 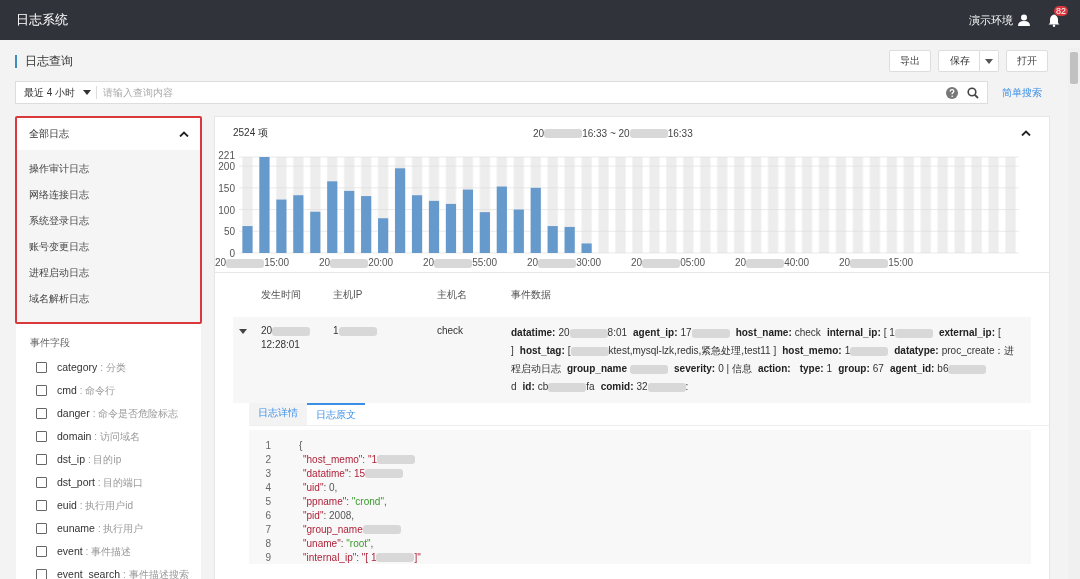 What do you see at coordinates (350, 529) in the screenshot?
I see `code-line: "group_name` at bounding box center [350, 529].